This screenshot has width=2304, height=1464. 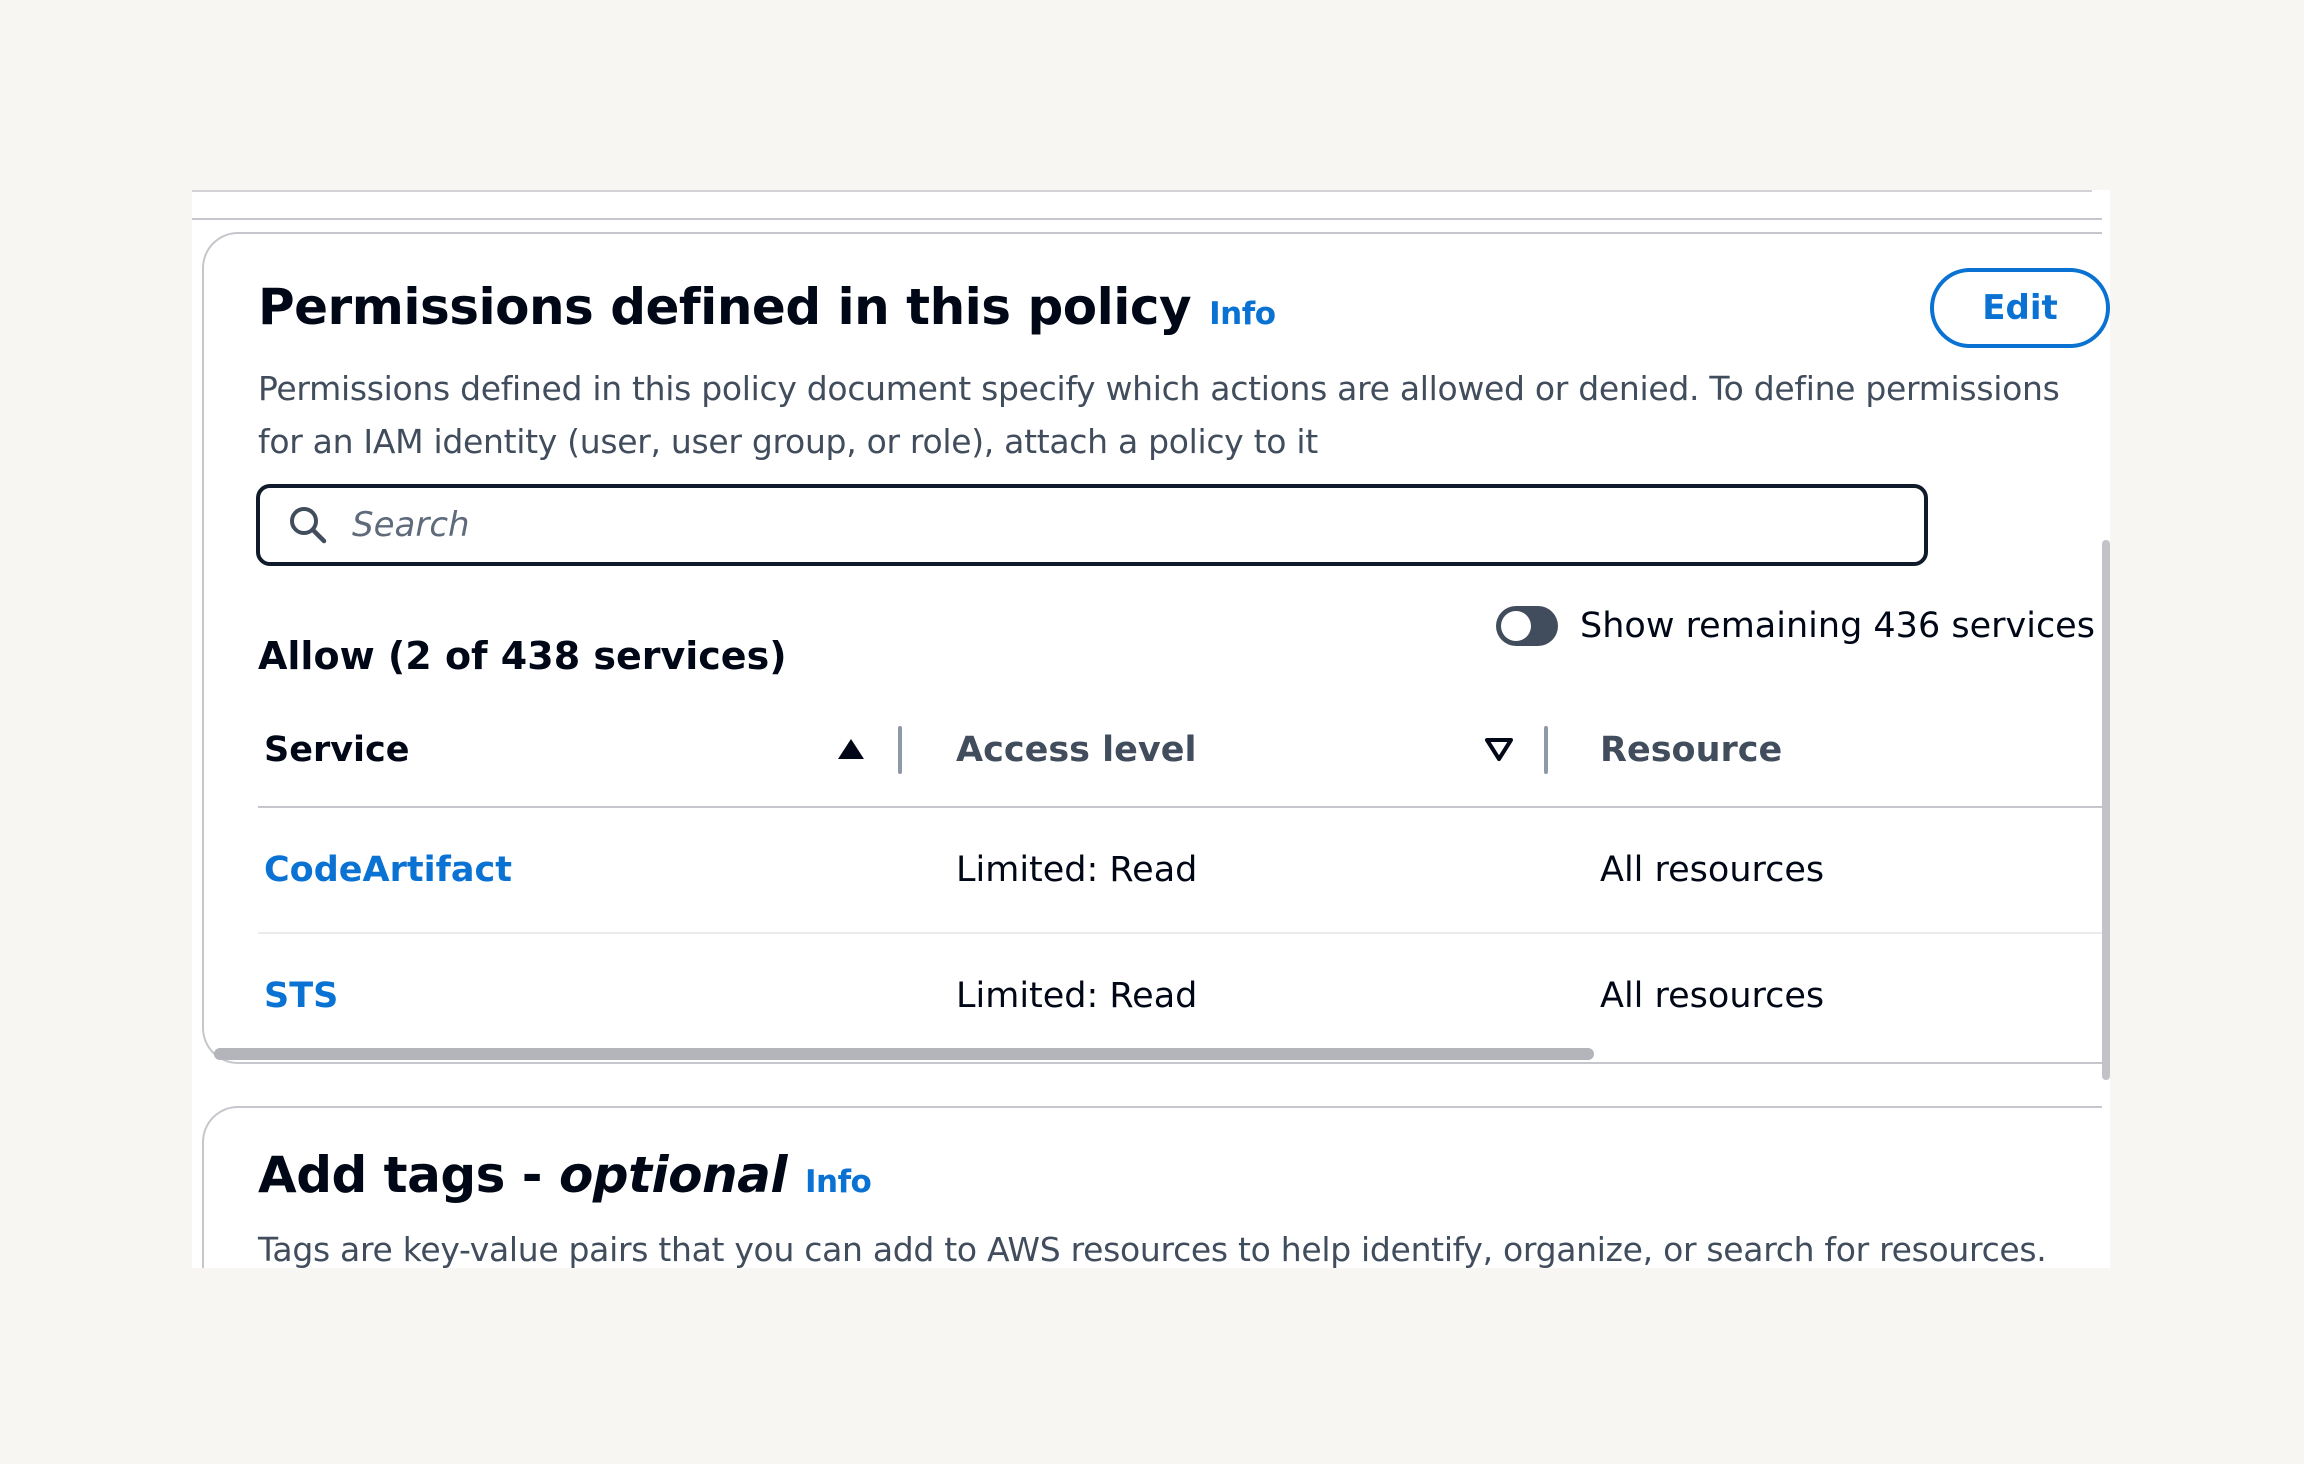 I want to click on add-tags-optional-text: optional, so click(x=673, y=1175).